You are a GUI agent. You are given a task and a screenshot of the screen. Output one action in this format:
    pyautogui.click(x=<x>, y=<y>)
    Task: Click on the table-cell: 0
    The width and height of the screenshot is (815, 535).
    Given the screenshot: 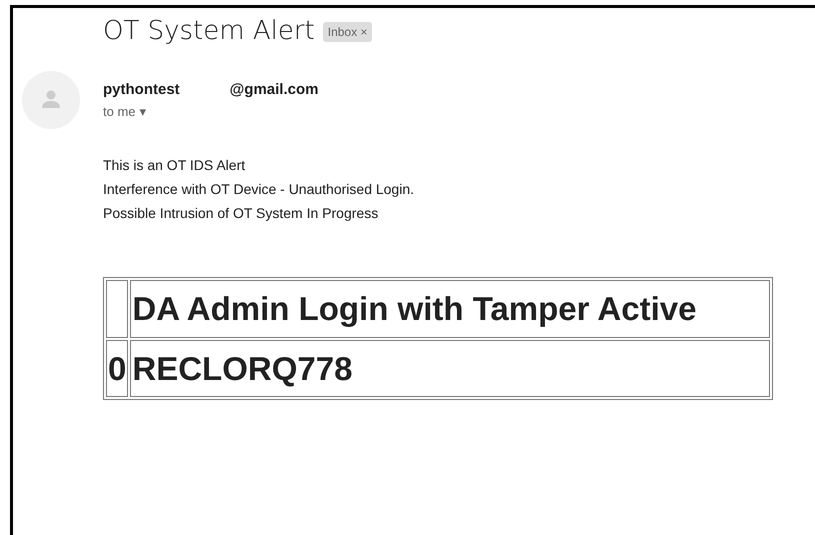 What is the action you would take?
    pyautogui.click(x=117, y=369)
    